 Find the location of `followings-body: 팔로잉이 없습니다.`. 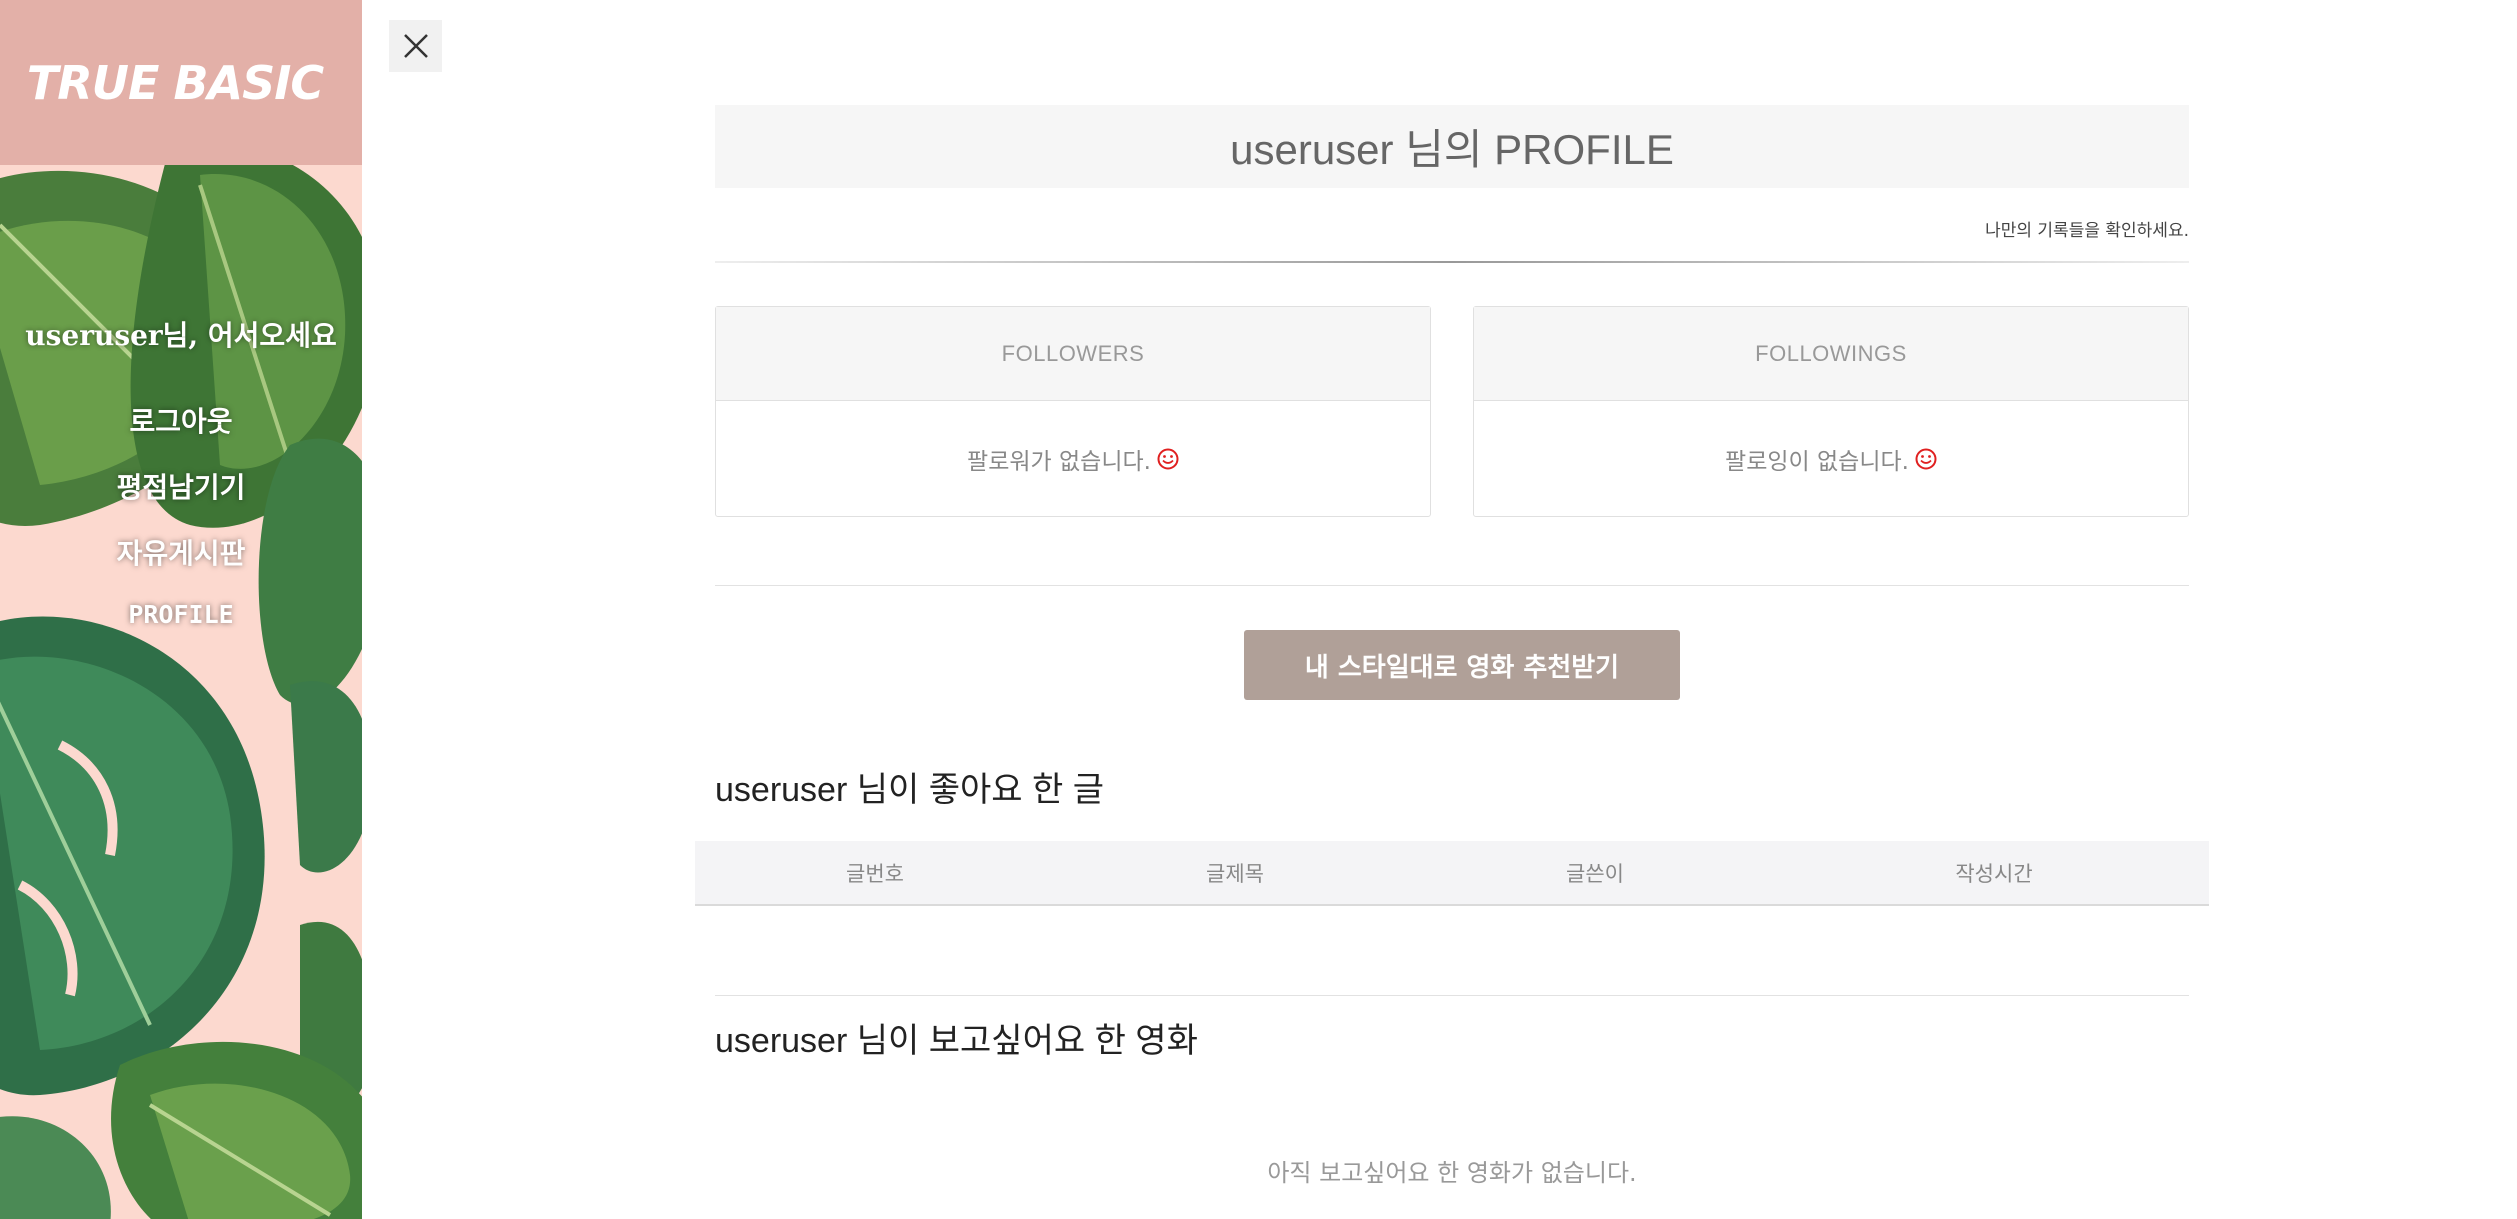

followings-body: 팔로잉이 없습니다. is located at coordinates (1831, 459).